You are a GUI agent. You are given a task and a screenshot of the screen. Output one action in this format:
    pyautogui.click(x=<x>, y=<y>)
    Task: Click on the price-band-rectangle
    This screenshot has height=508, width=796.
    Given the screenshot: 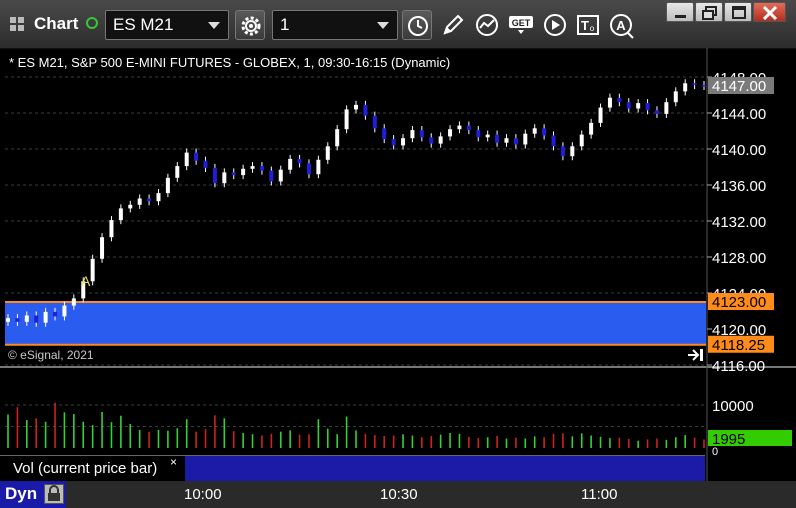 What is the action you would take?
    pyautogui.click(x=355, y=323)
    